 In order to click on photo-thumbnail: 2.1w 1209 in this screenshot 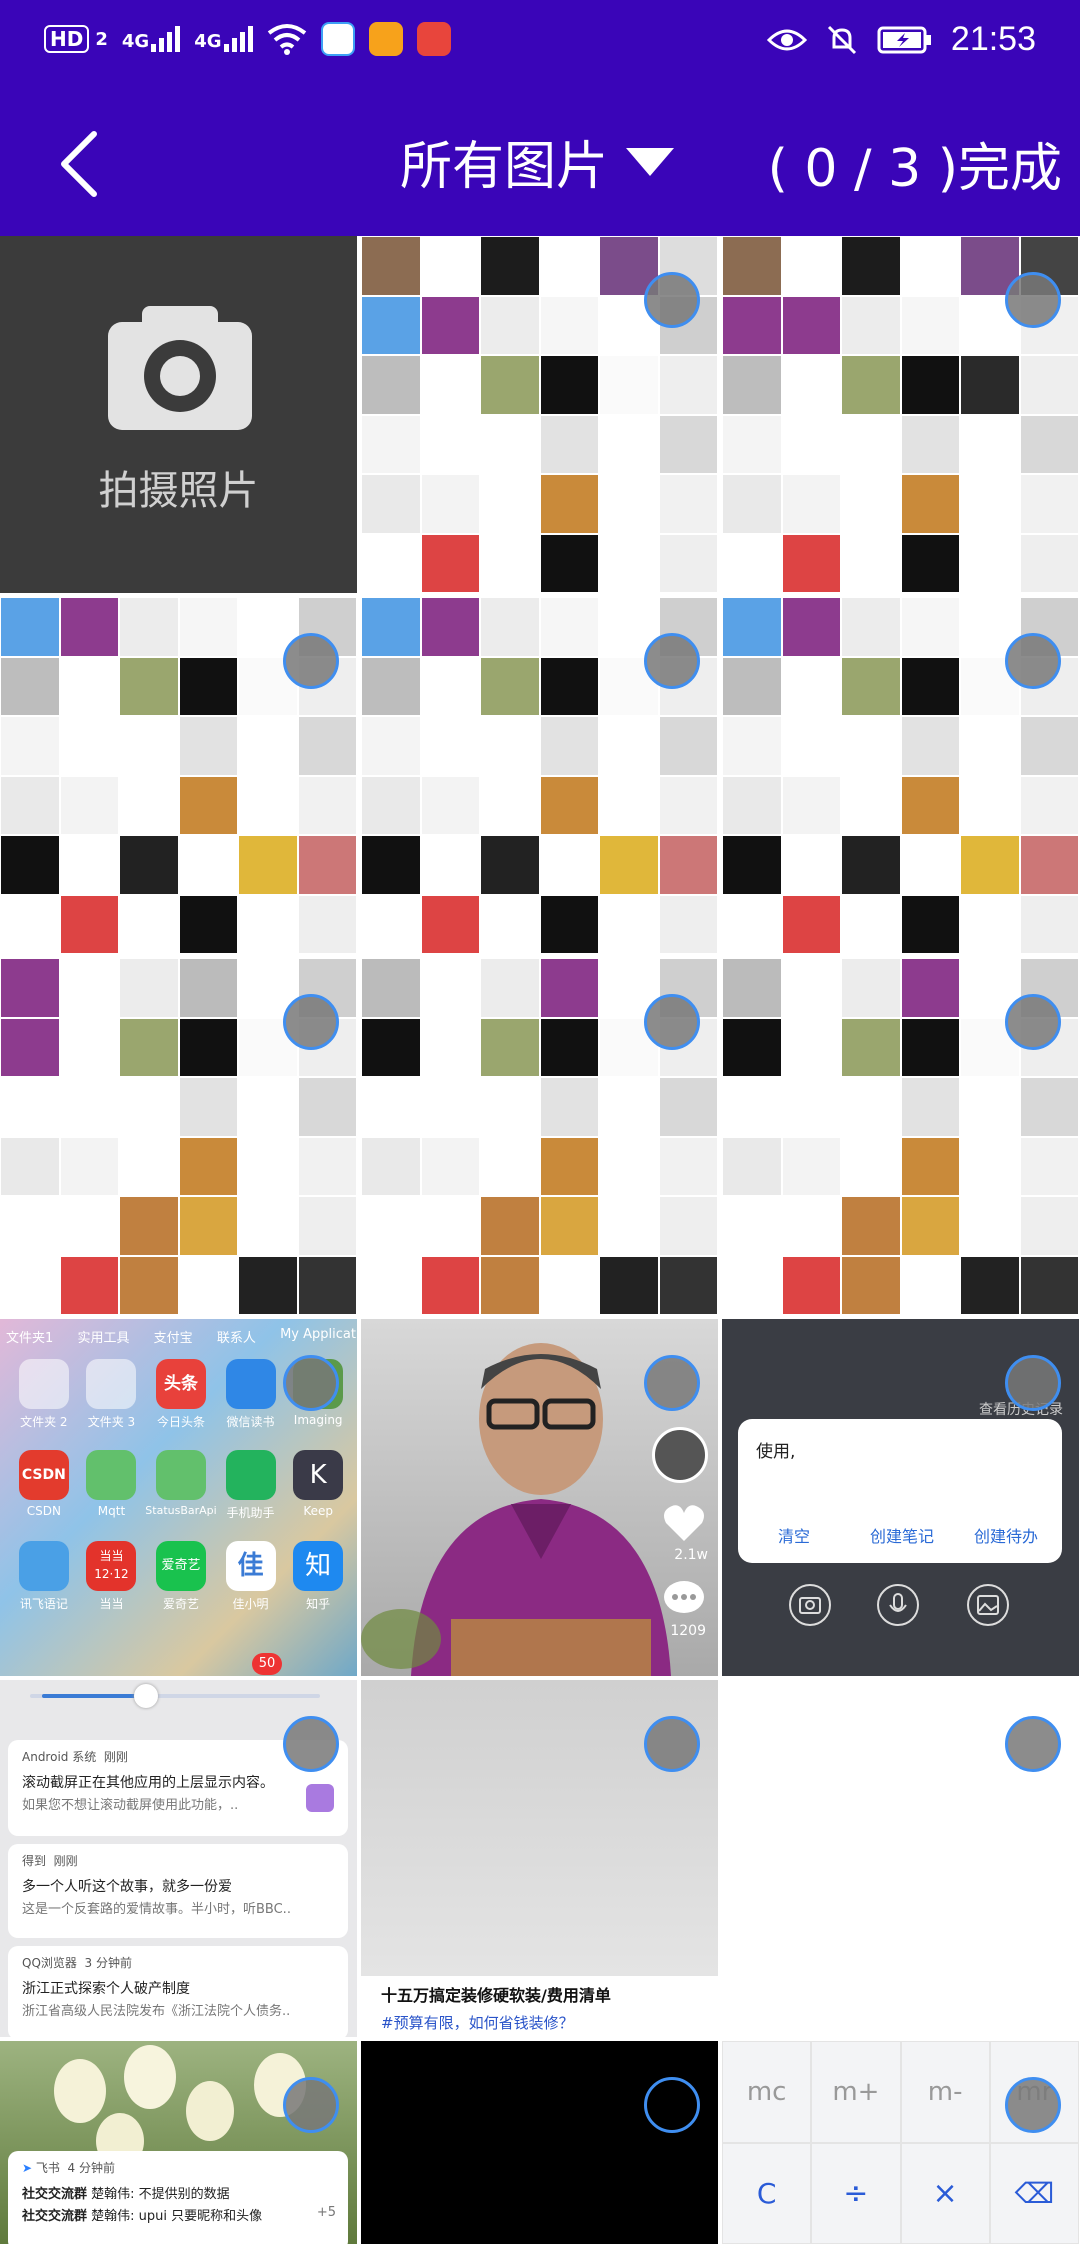, I will do `click(539, 1497)`.